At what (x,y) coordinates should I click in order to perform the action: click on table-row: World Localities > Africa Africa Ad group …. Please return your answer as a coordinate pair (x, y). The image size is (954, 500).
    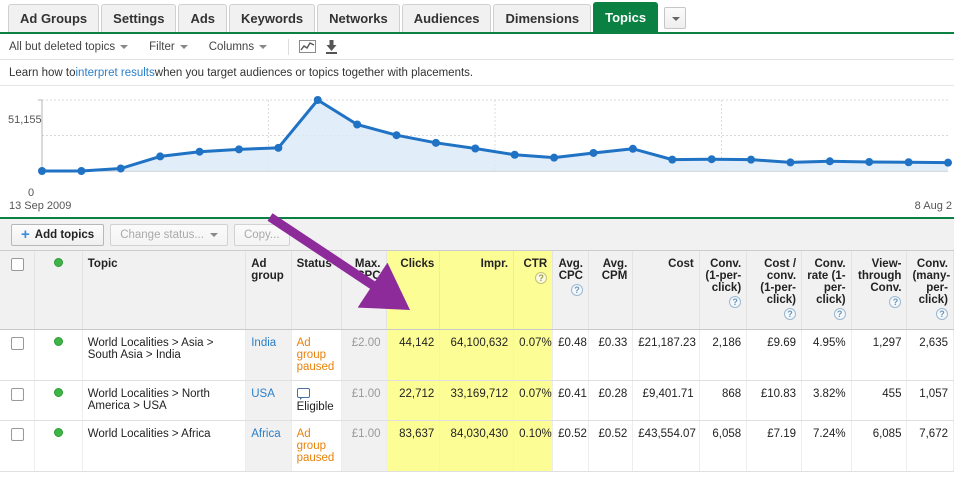
    Looking at the image, I should click on (477, 446).